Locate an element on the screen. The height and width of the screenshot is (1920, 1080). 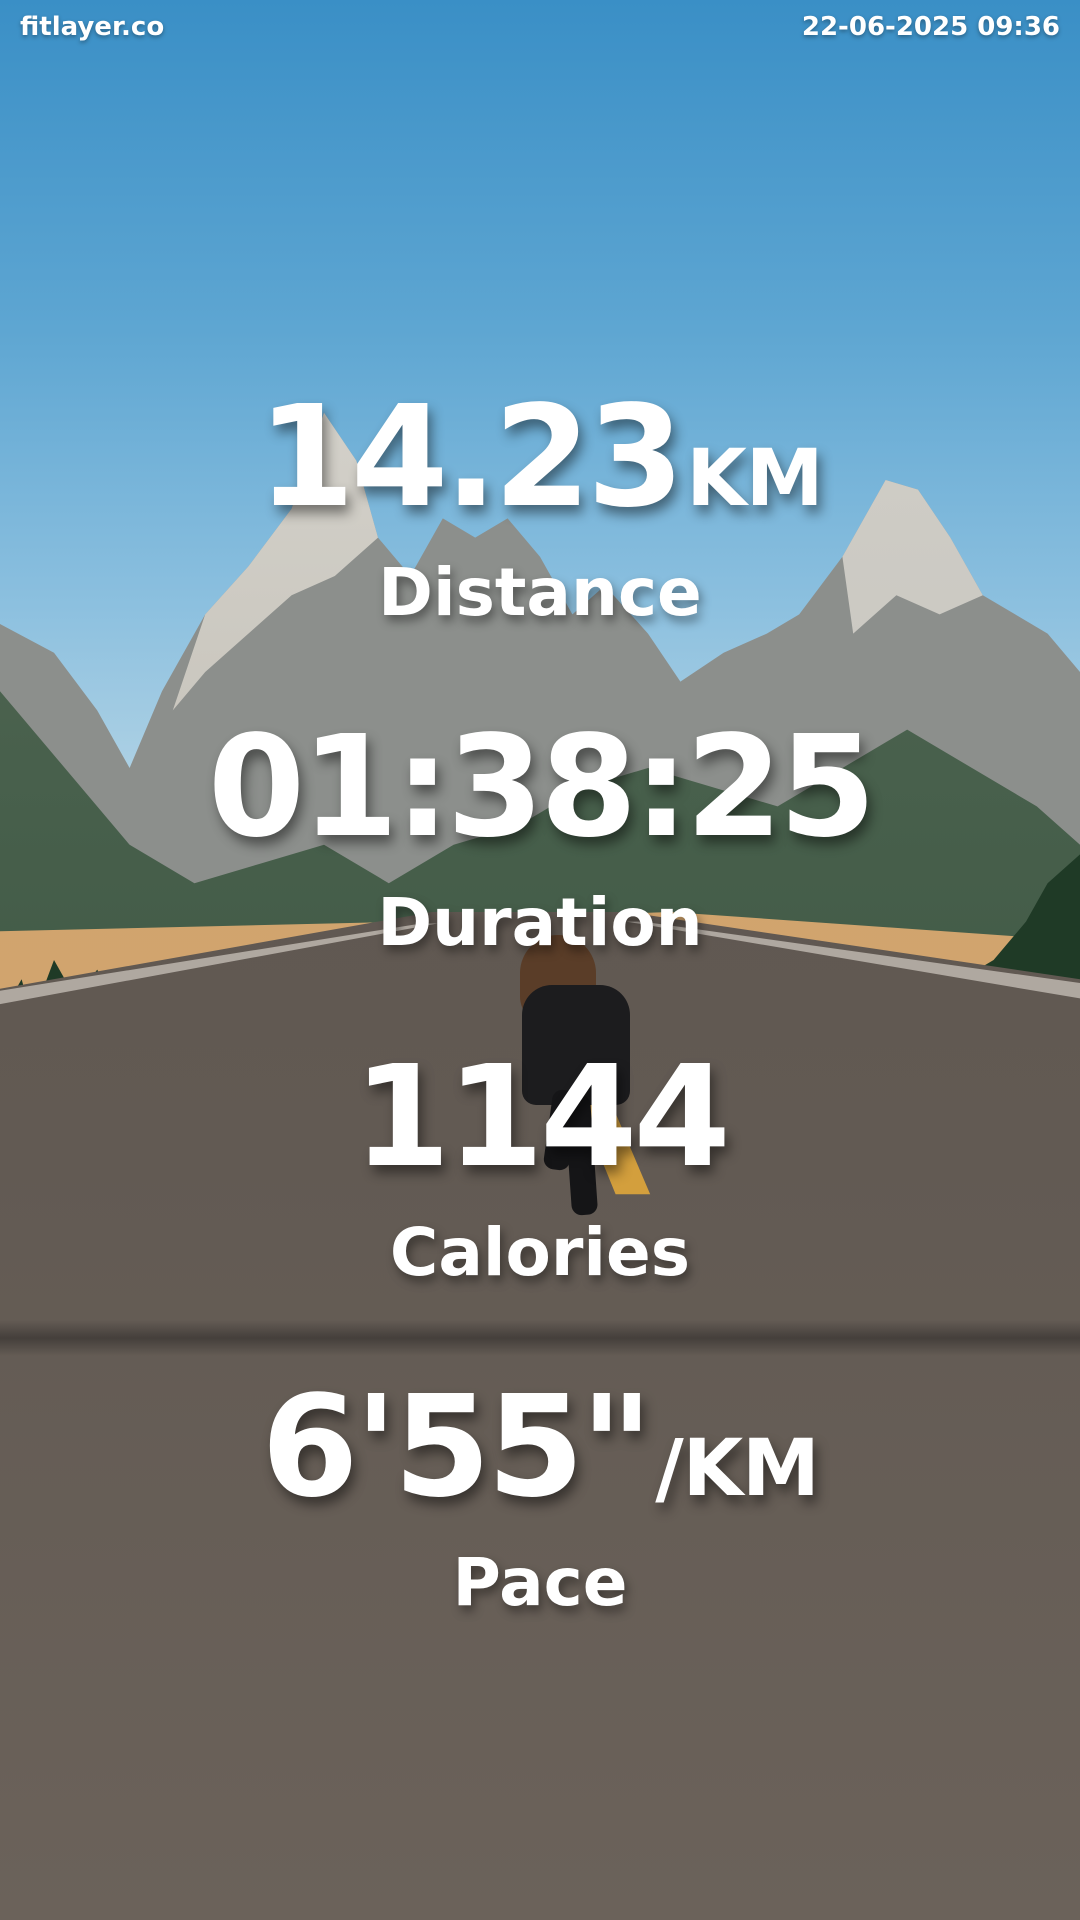
distance-value-row: 14.23KM is located at coordinates (540, 458).